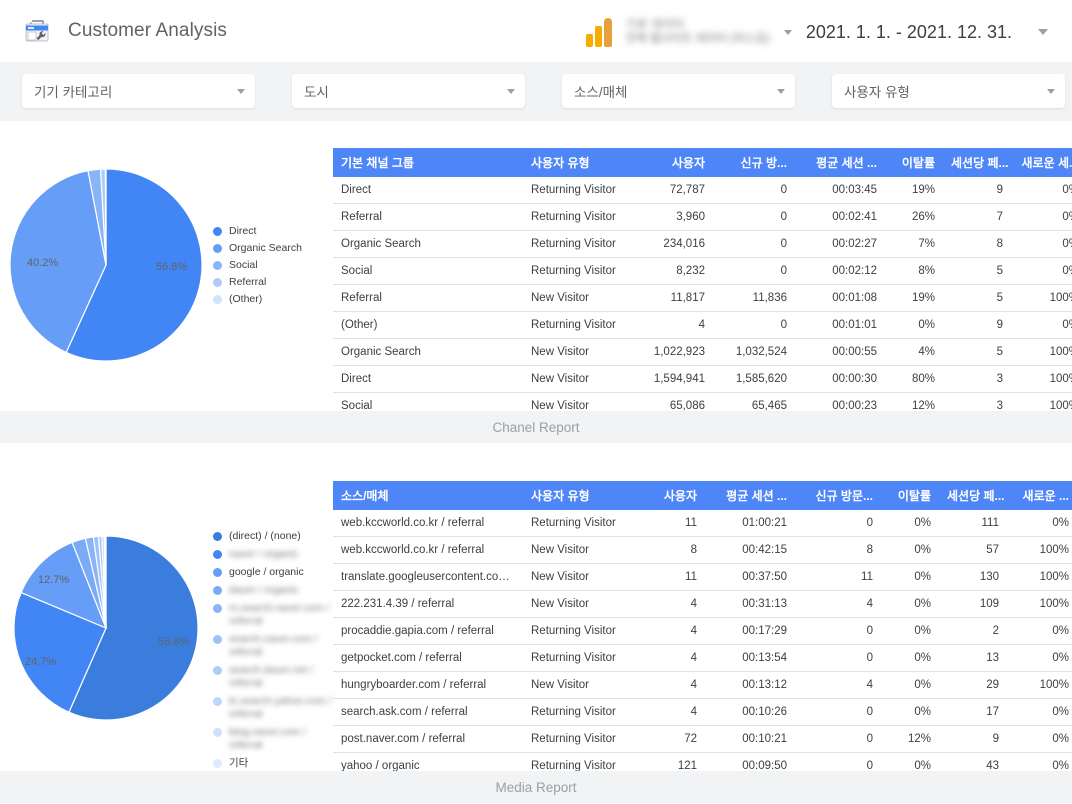 The width and height of the screenshot is (1072, 804). Describe the element at coordinates (601, 32) in the screenshot. I see `google-analytics-icon` at that location.